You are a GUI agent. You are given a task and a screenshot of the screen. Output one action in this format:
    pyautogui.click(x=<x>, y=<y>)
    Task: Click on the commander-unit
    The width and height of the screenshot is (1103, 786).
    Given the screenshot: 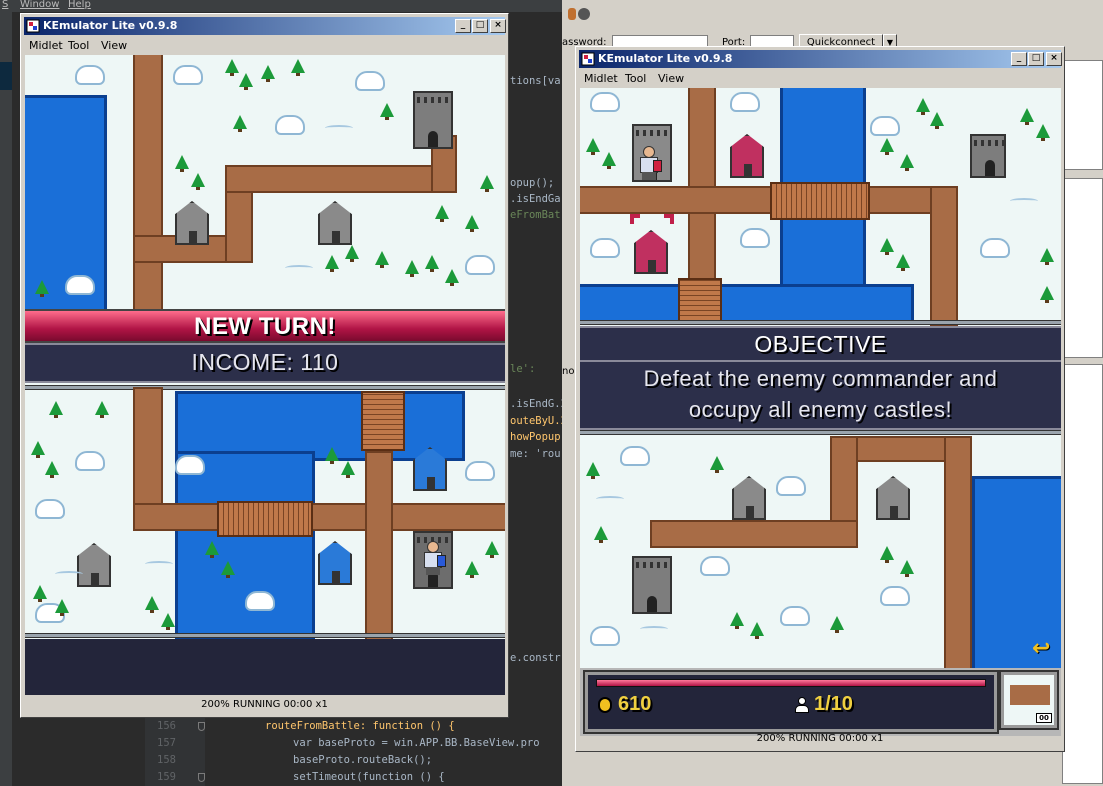 What is the action you would take?
    pyautogui.click(x=433, y=558)
    